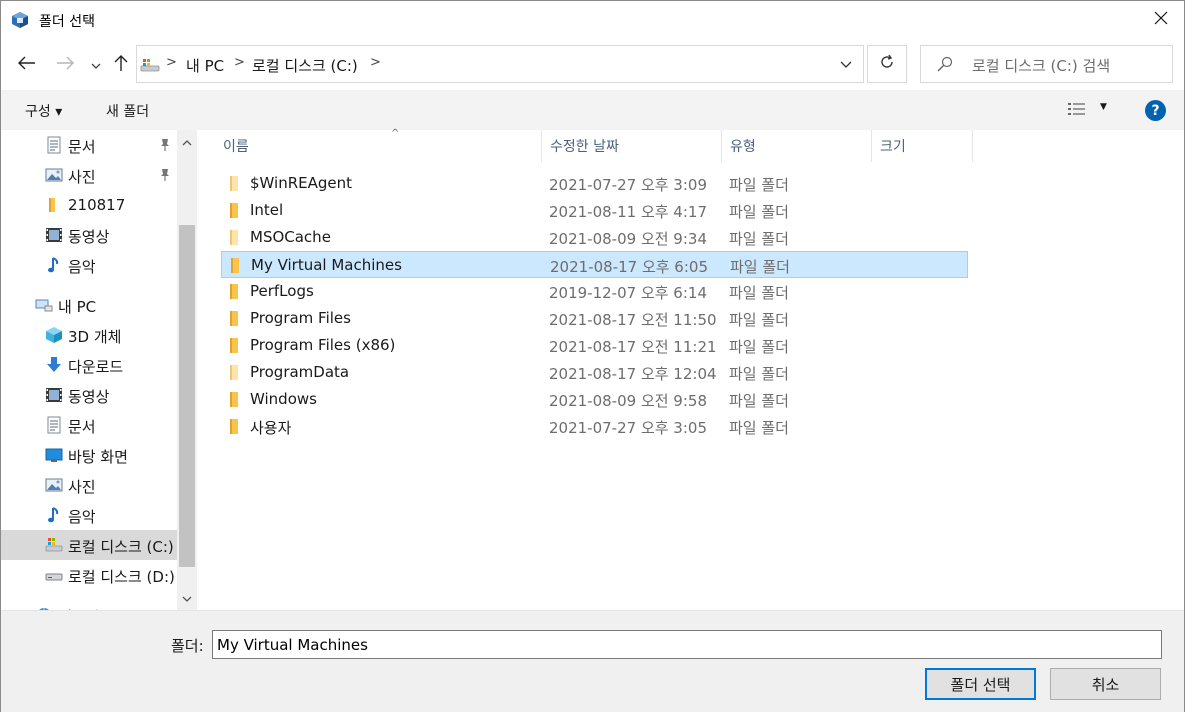 The height and width of the screenshot is (712, 1185). Describe the element at coordinates (633, 320) in the screenshot. I see `file-modified-date: 2021-08-17 오전 11:50` at that location.